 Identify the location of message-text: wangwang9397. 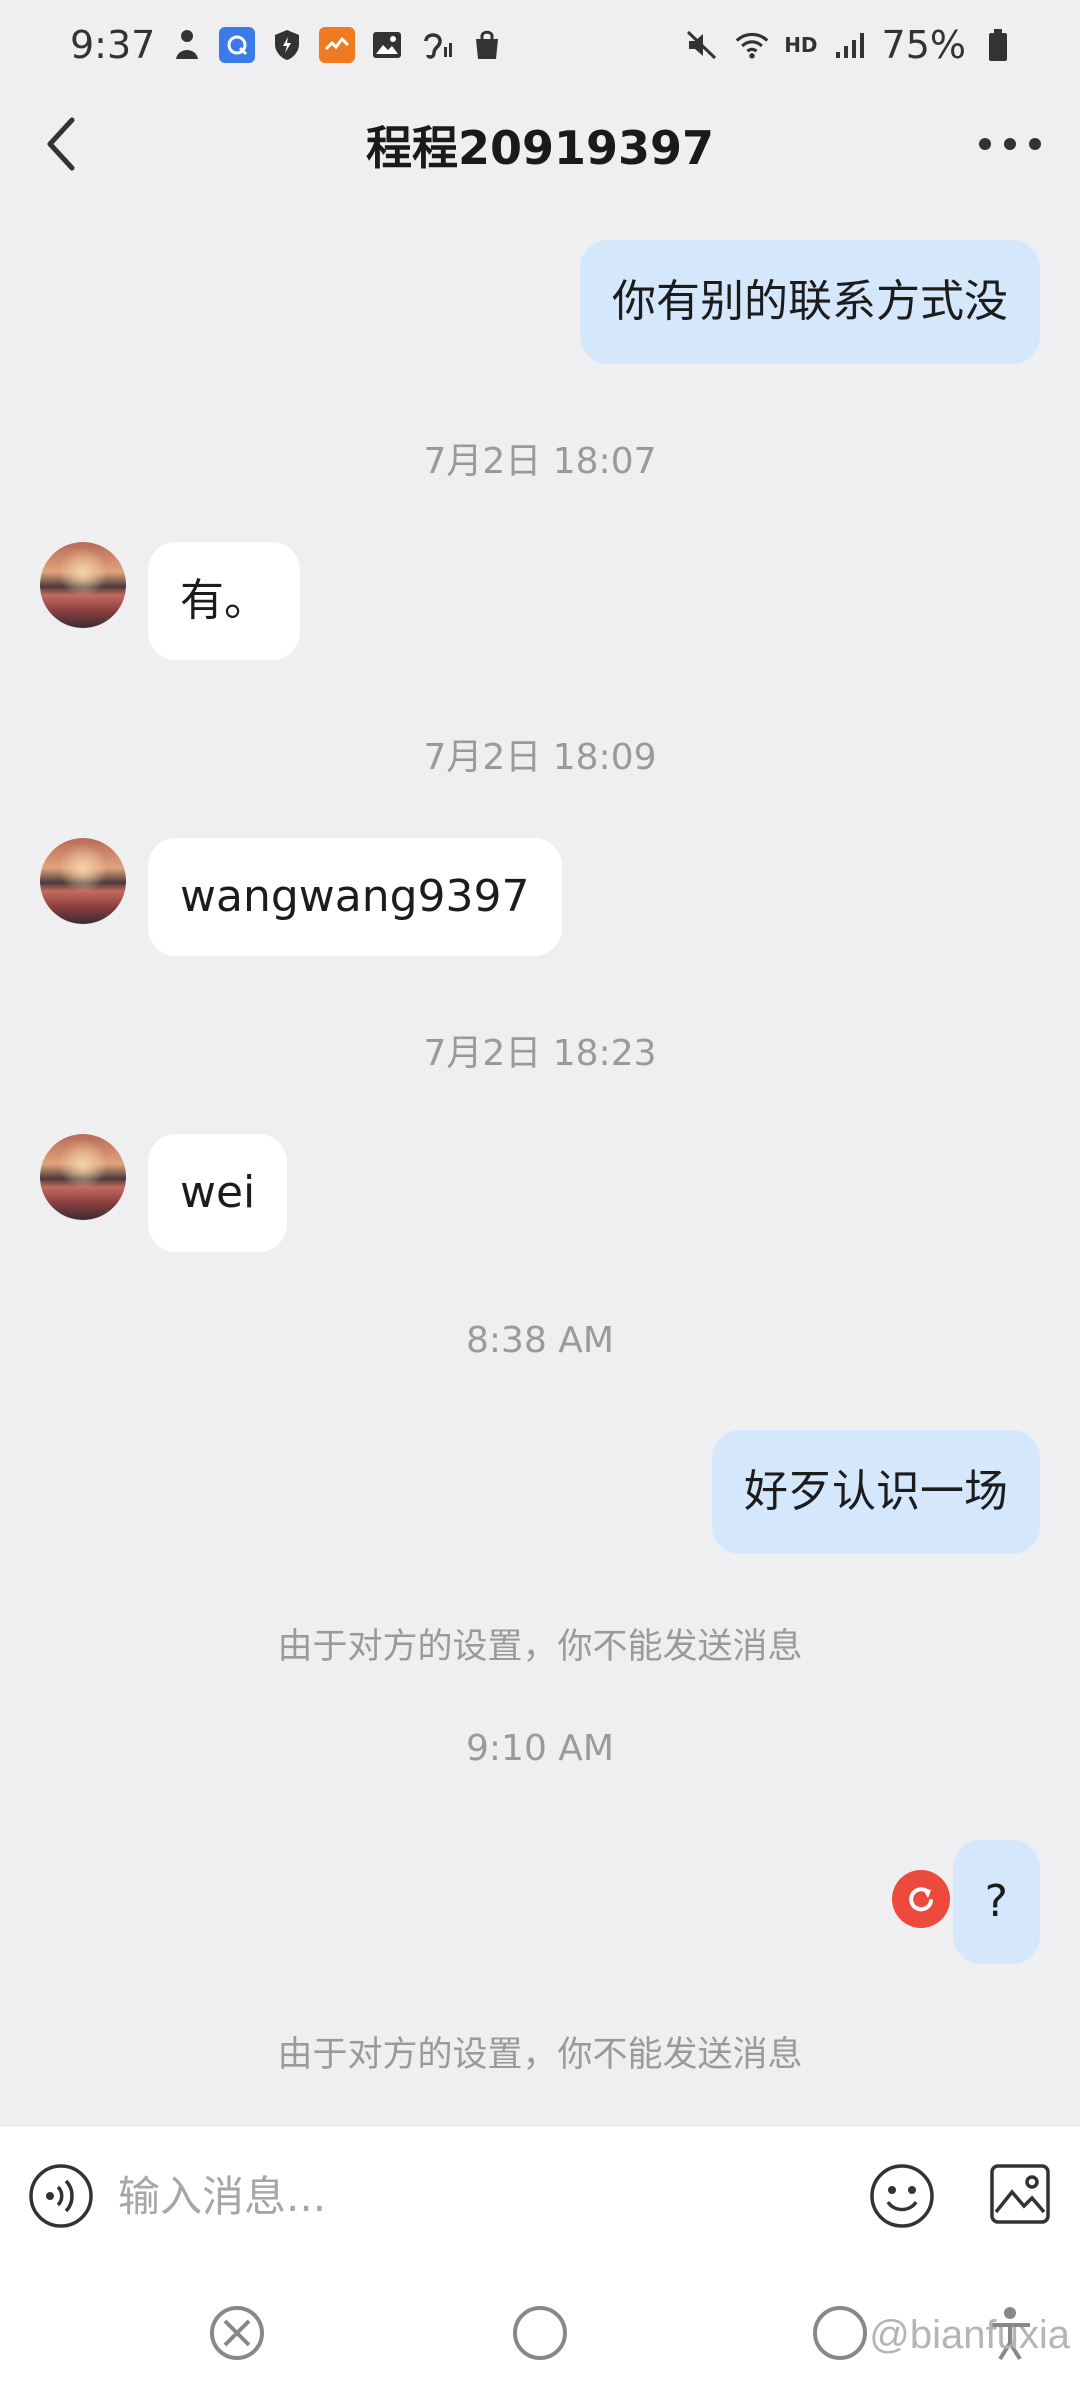
(355, 896).